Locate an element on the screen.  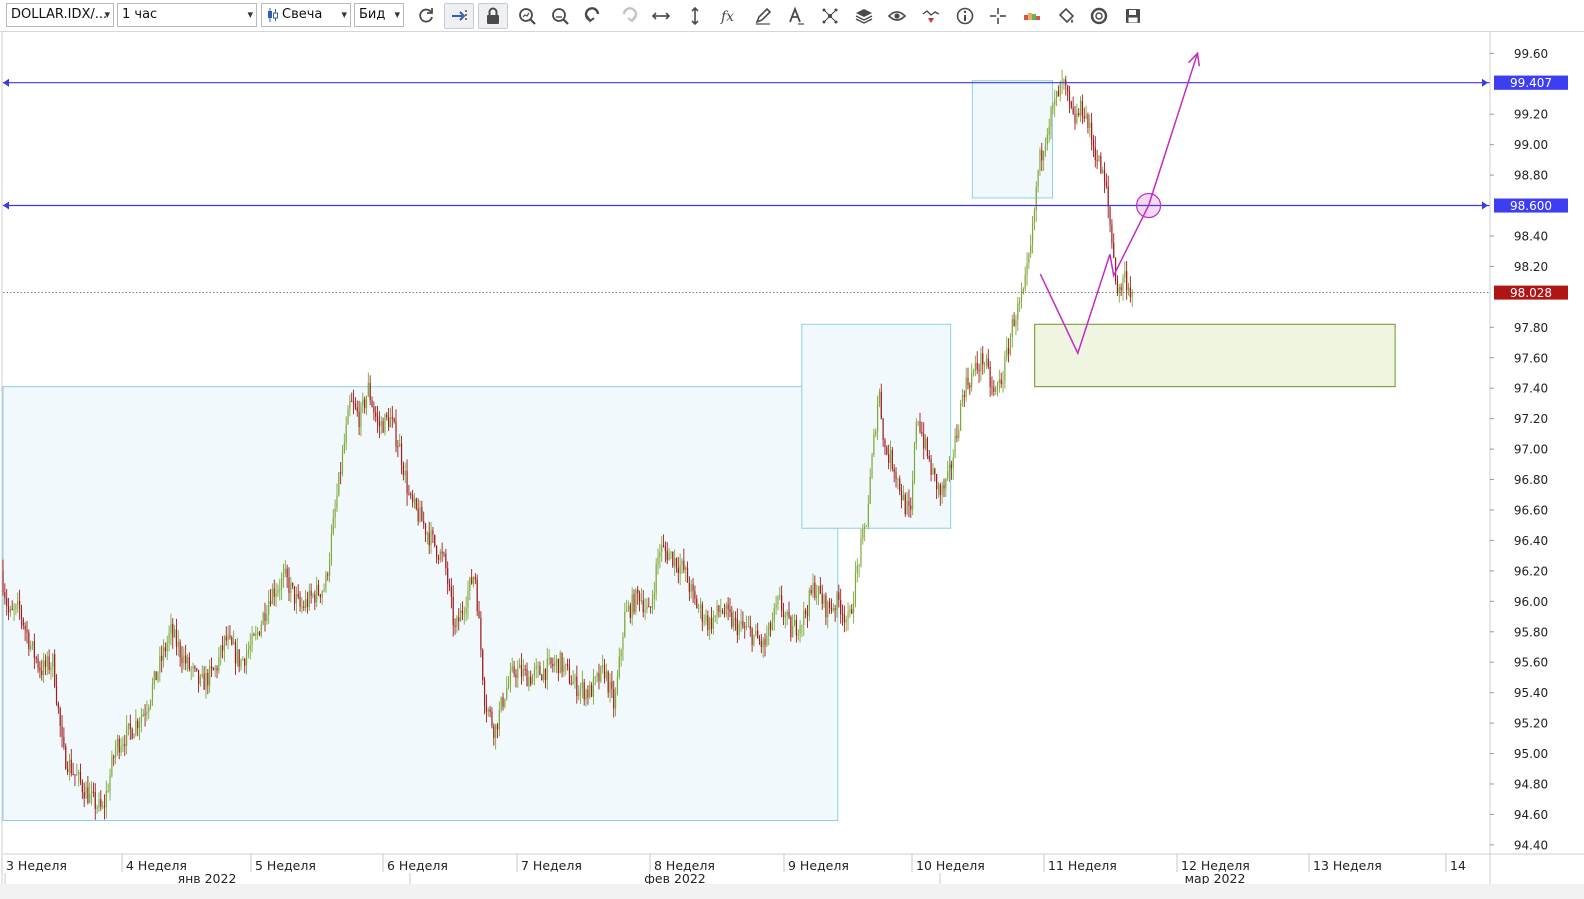
timeframe-select: 1 час ▾ is located at coordinates (187, 15).